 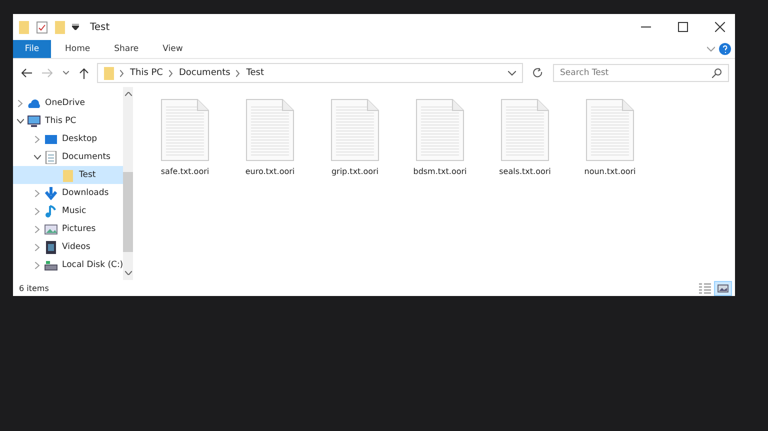 I want to click on videos-icon, so click(x=51, y=247).